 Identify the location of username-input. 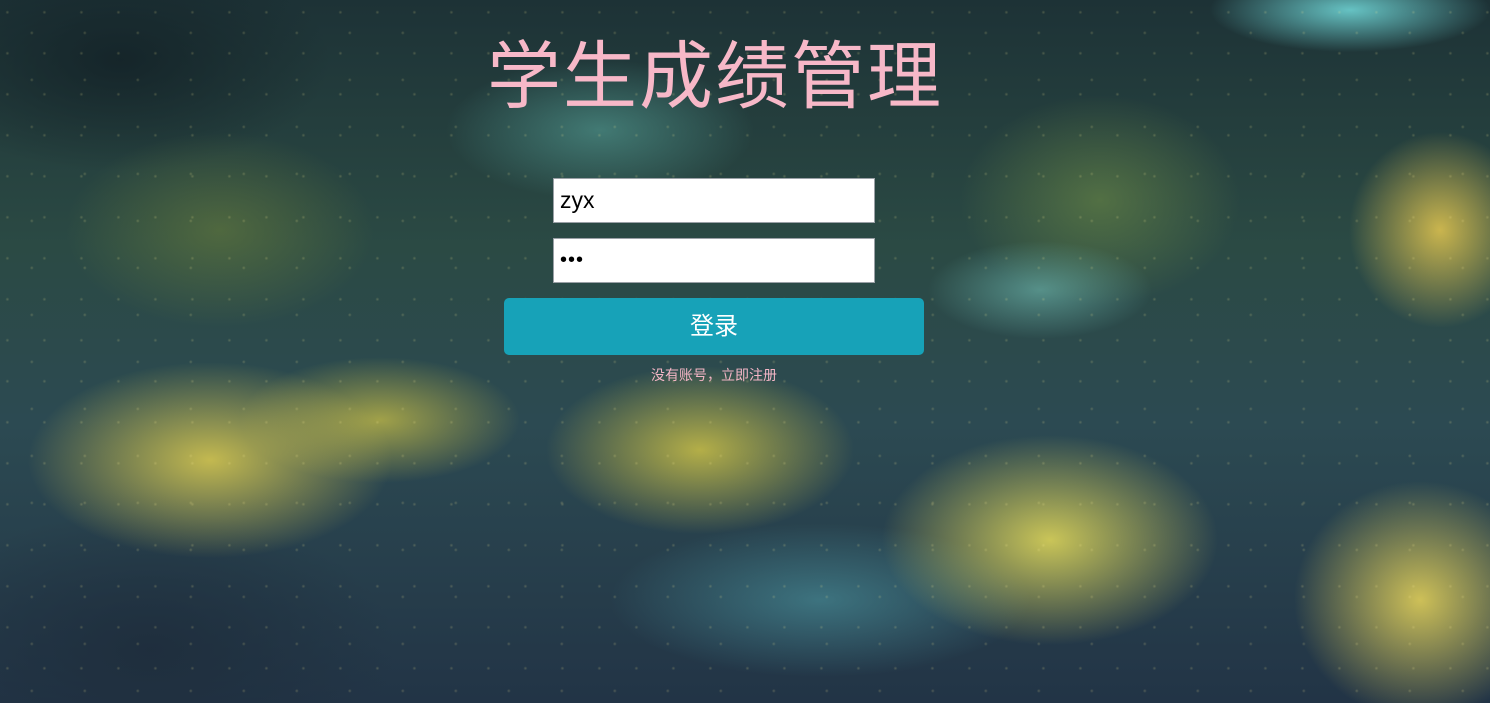
(714, 200).